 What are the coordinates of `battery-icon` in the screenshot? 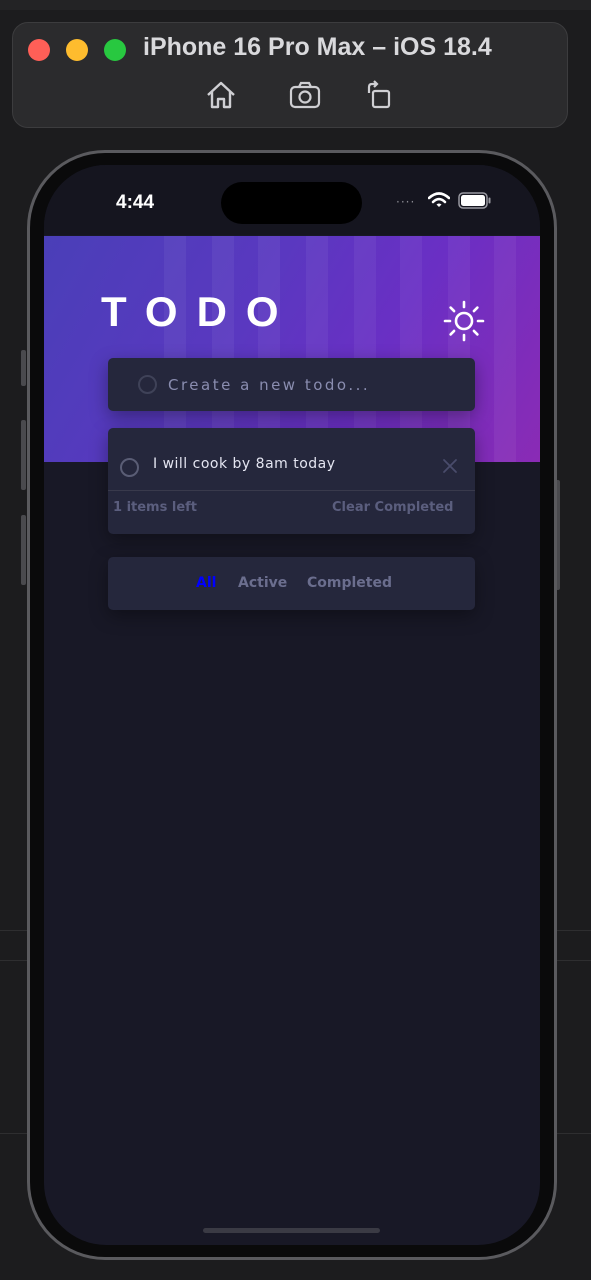 It's located at (474, 200).